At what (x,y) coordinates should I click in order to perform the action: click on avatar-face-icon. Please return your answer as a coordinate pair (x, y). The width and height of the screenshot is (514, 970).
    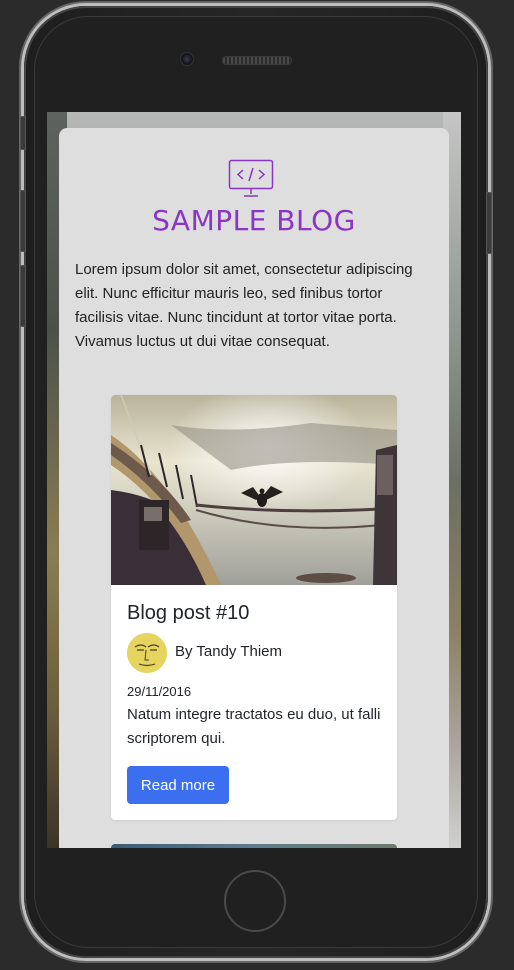
    Looking at the image, I should click on (147, 653).